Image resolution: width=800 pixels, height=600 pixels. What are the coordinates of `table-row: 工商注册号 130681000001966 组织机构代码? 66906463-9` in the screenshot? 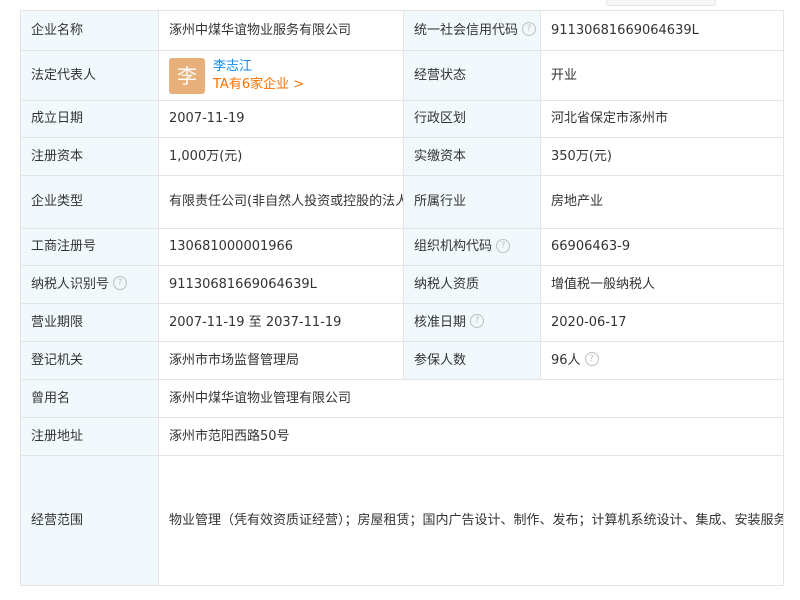 It's located at (402, 247).